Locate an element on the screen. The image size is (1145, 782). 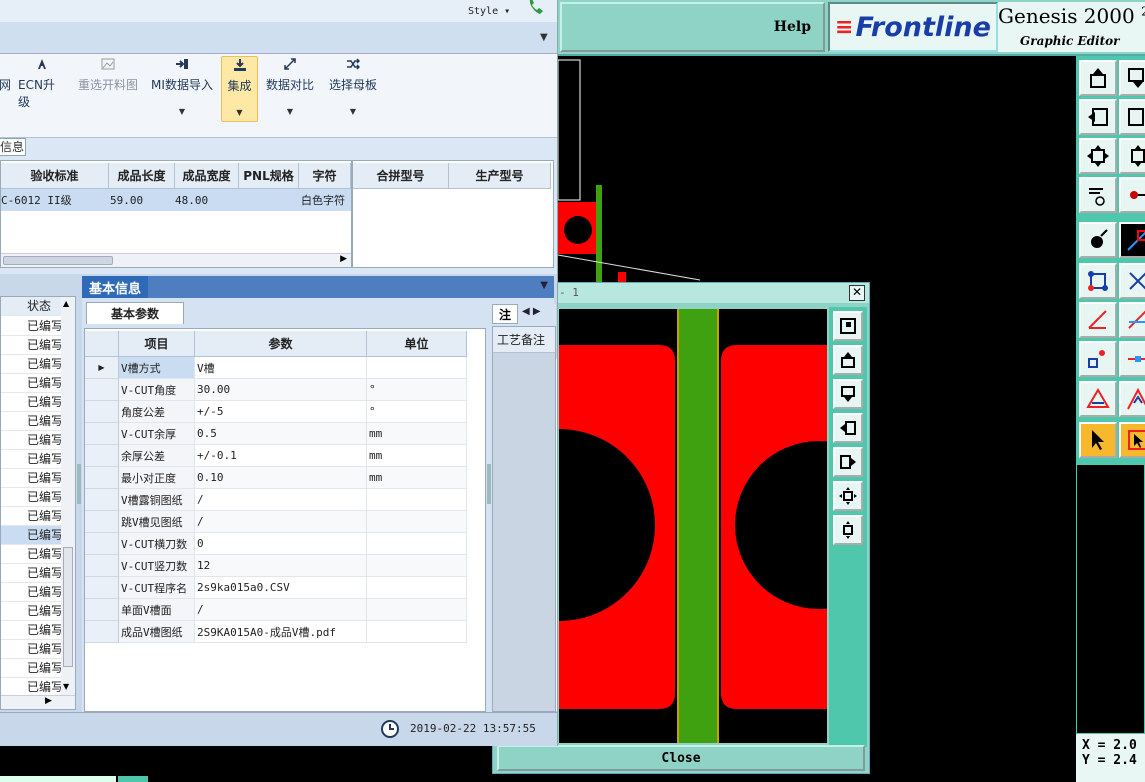
table-row: 最小对正度 0.10 mm is located at coordinates (285, 478).